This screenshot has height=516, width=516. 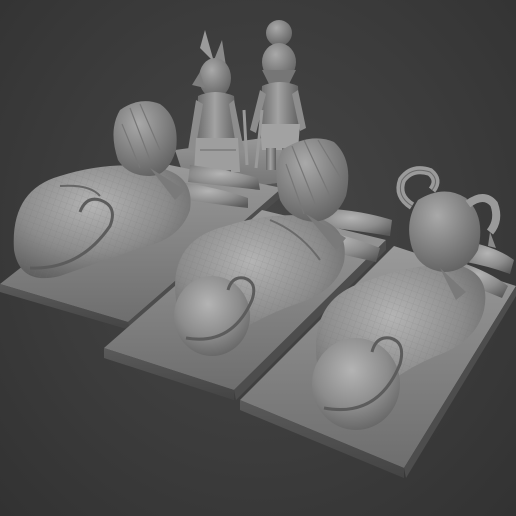 What do you see at coordinates (279, 33) in the screenshot?
I see `sun-disk` at bounding box center [279, 33].